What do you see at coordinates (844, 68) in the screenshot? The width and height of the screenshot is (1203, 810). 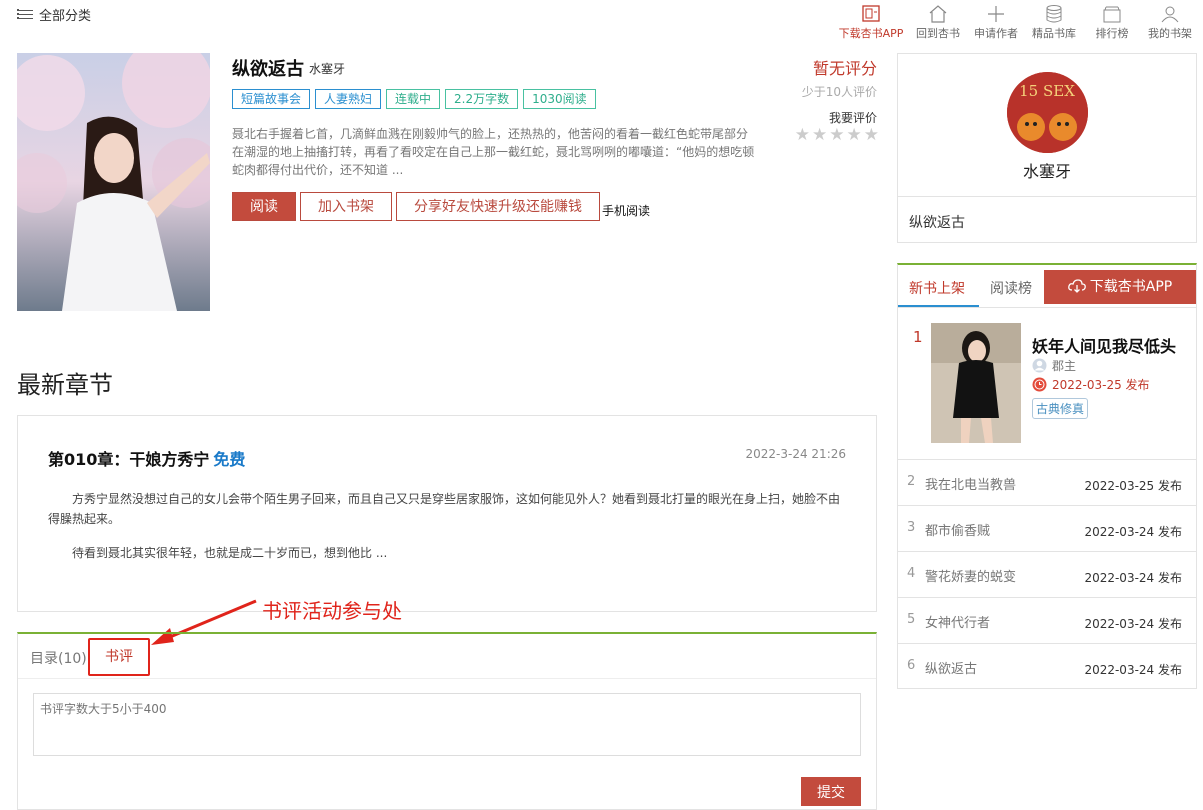 I see `rating-score: 暂无评分` at bounding box center [844, 68].